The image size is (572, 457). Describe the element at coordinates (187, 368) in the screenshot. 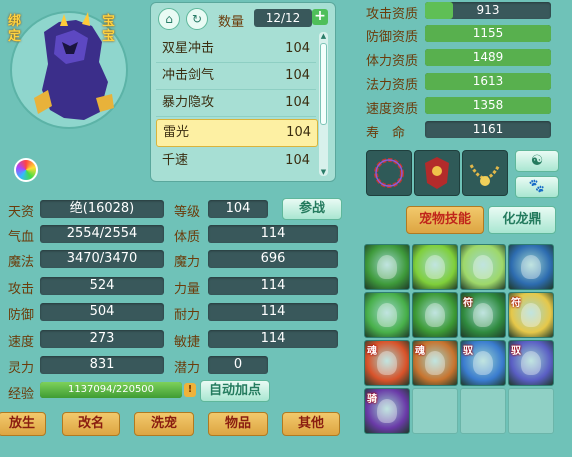

I see `qianli-label: 潜力` at that location.